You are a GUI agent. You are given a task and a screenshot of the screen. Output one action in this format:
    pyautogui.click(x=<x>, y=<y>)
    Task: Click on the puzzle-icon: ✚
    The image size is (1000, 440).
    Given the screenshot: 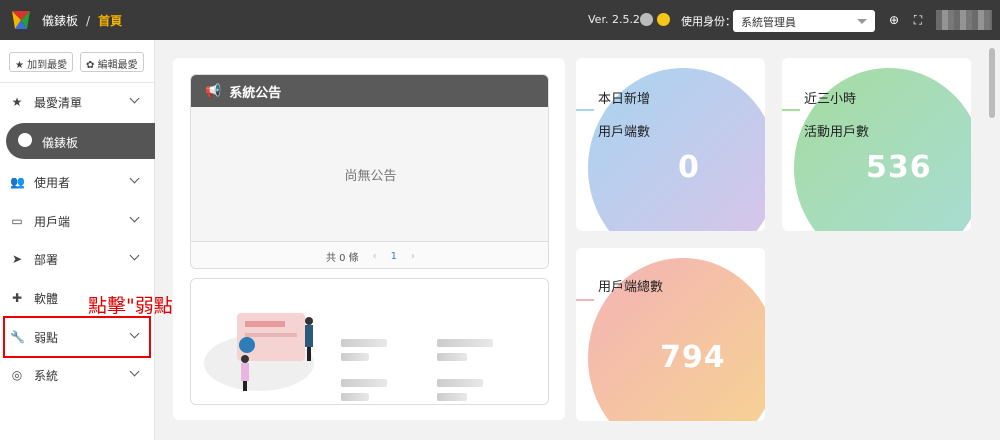 What is the action you would take?
    pyautogui.click(x=17, y=298)
    